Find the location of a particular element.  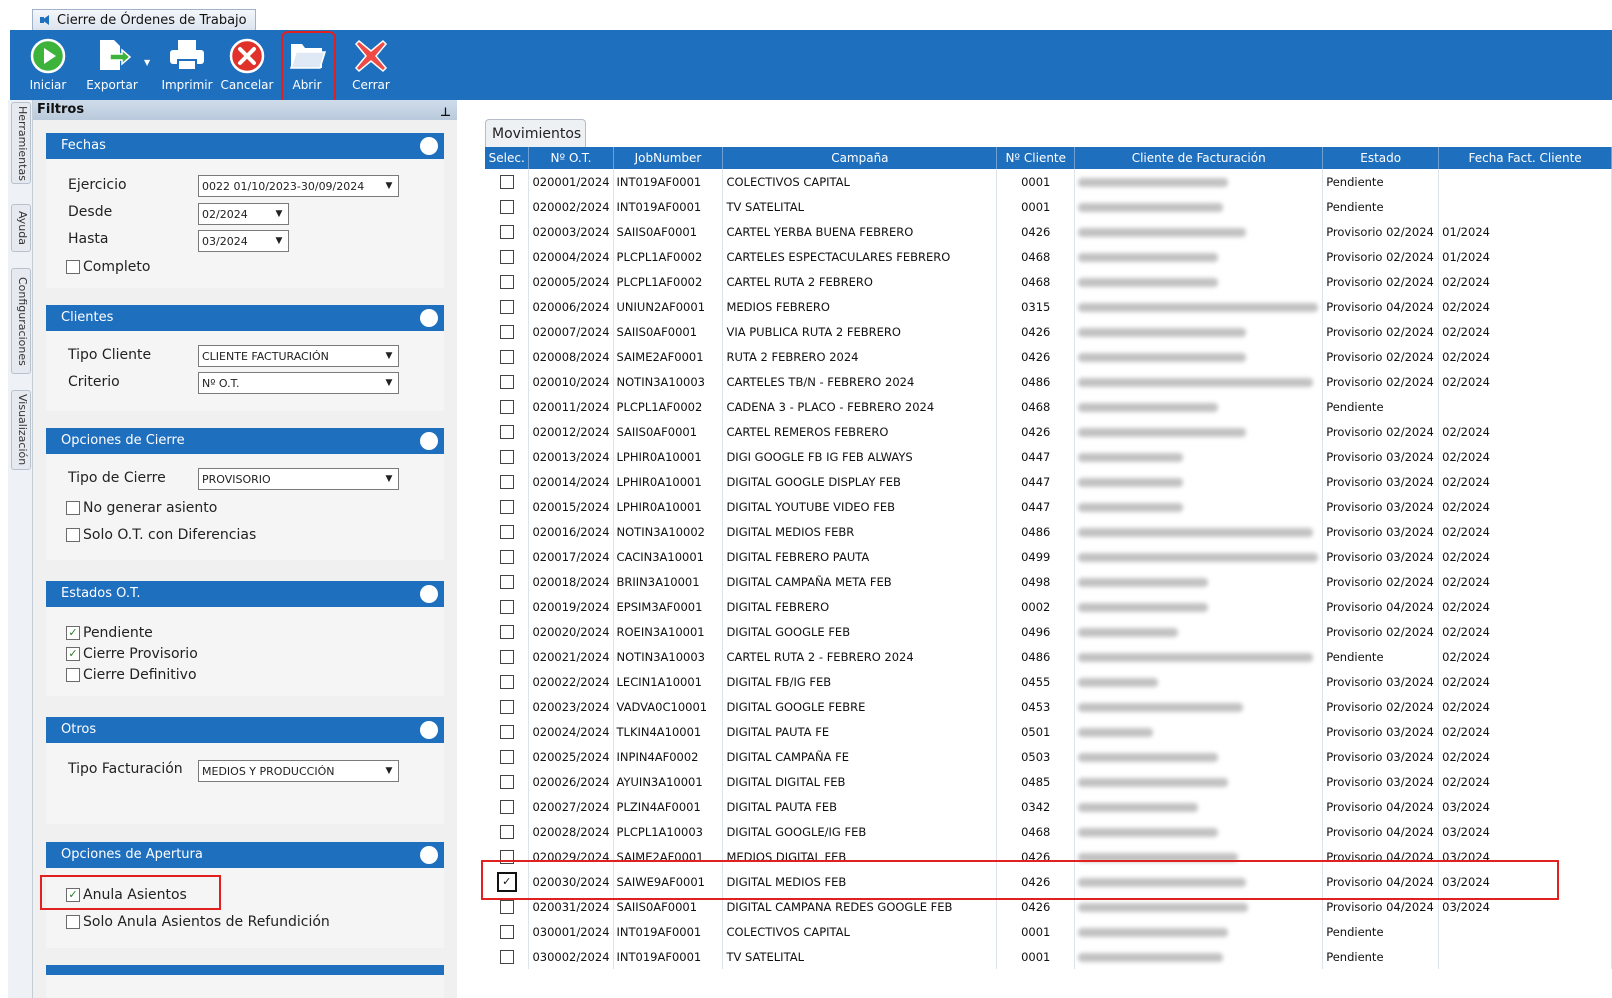

sidetab-visualizacion: Visualización is located at coordinates (21, 430).